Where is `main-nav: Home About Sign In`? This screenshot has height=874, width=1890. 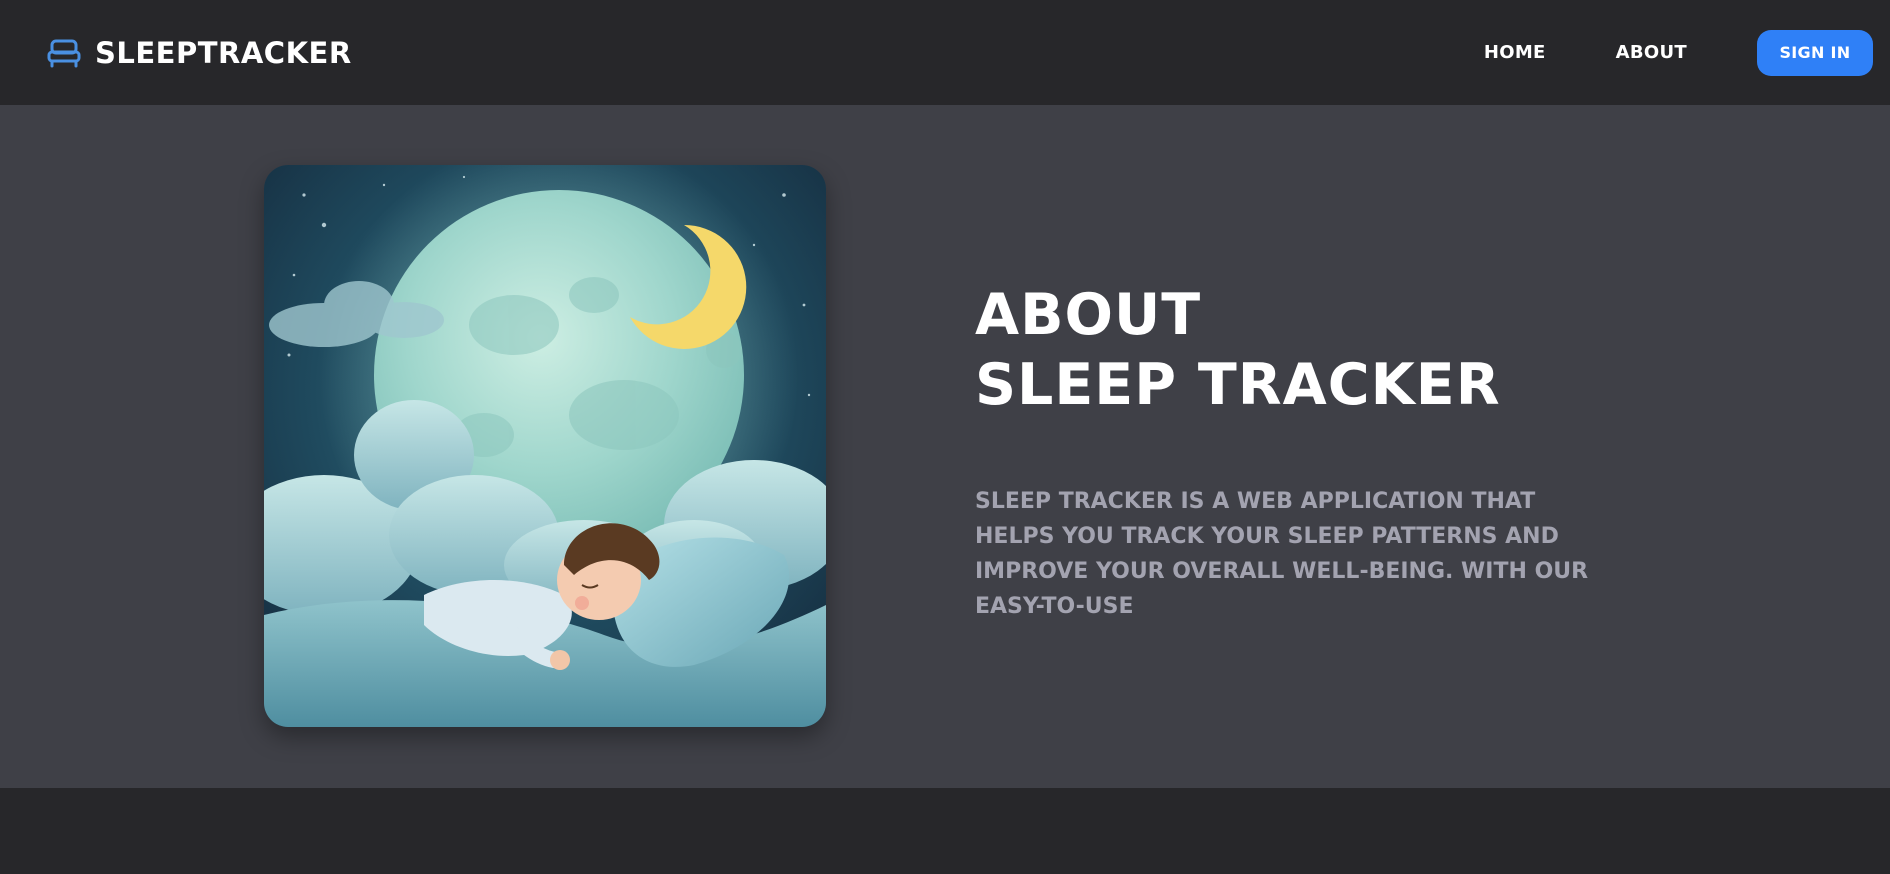 main-nav: Home About Sign In is located at coordinates (1643, 52).